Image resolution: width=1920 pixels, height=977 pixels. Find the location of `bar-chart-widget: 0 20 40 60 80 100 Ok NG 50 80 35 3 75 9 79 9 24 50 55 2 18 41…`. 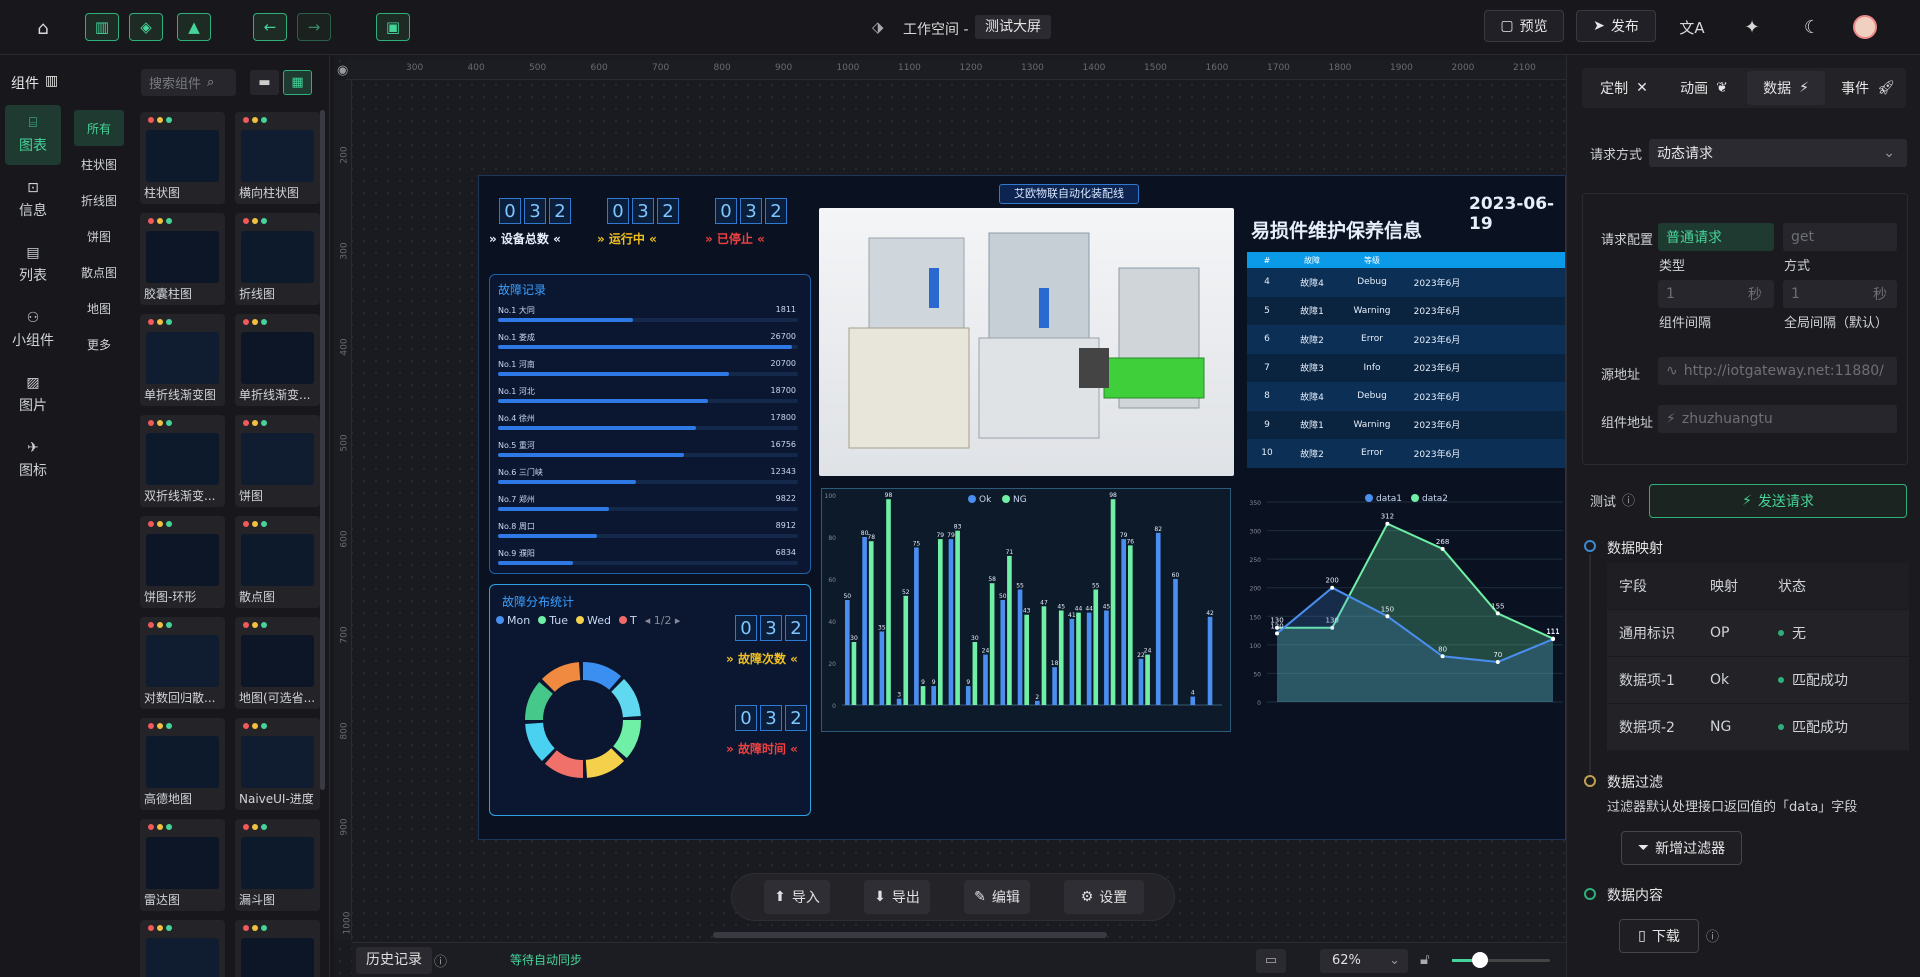

bar-chart-widget: 0 20 40 60 80 100 Ok NG 50 80 35 3 75 9 79 9 24 50 55 2 18 41… is located at coordinates (1026, 610).